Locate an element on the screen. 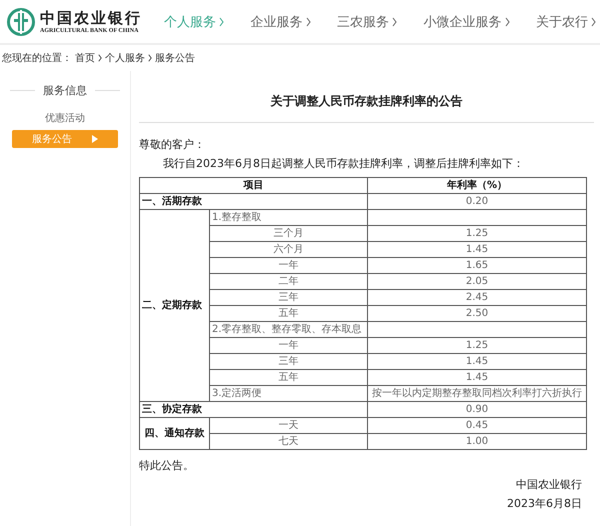 This screenshot has height=526, width=600. bank-name: 中国农业银行 is located at coordinates (91, 18).